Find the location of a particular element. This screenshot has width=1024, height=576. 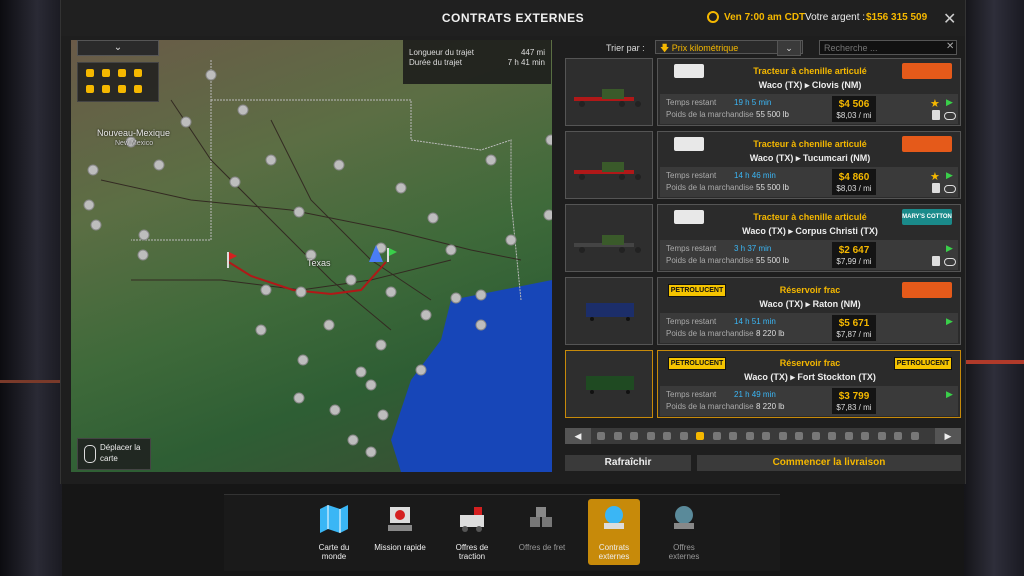

price-box: $2 647 $7,99 / mi is located at coordinates (854, 255).